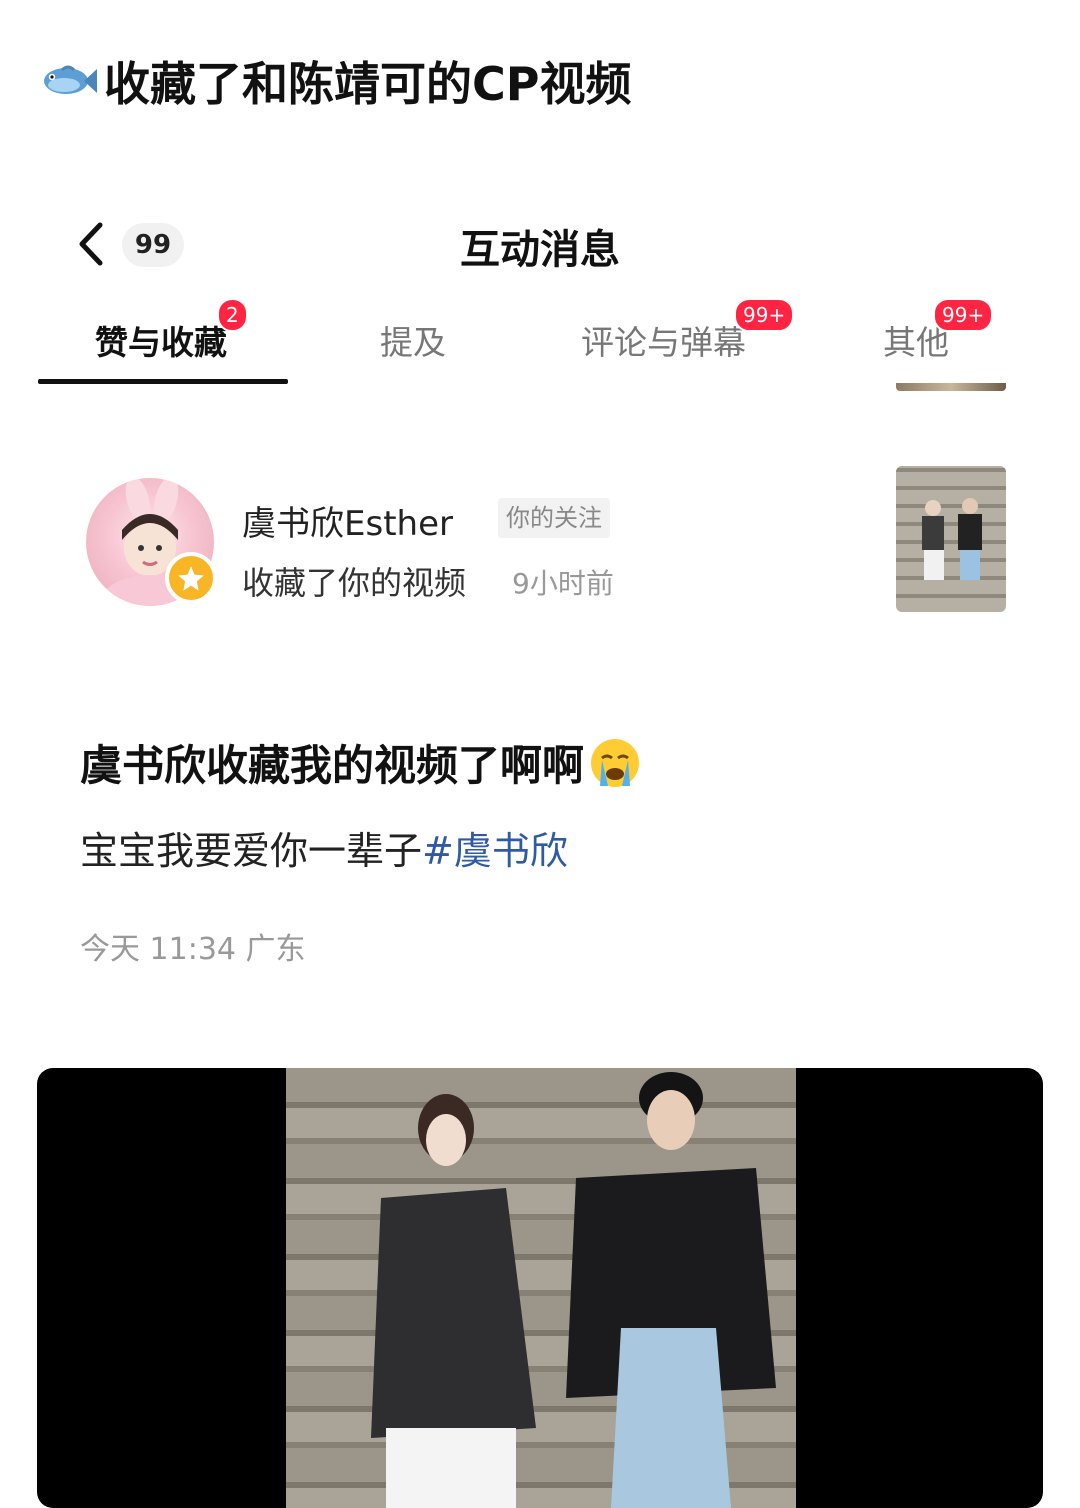  I want to click on headline-text: 收藏了和陈靖可的CP视频, so click(368, 84).